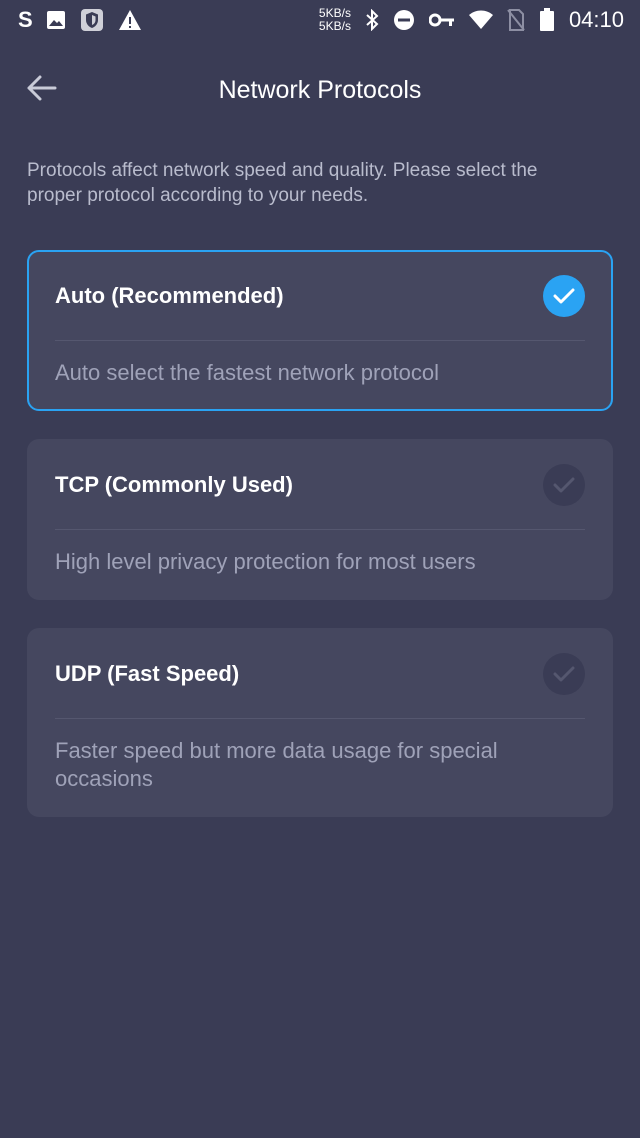 The image size is (640, 1138). Describe the element at coordinates (92, 20) in the screenshot. I see `shield-icon` at that location.